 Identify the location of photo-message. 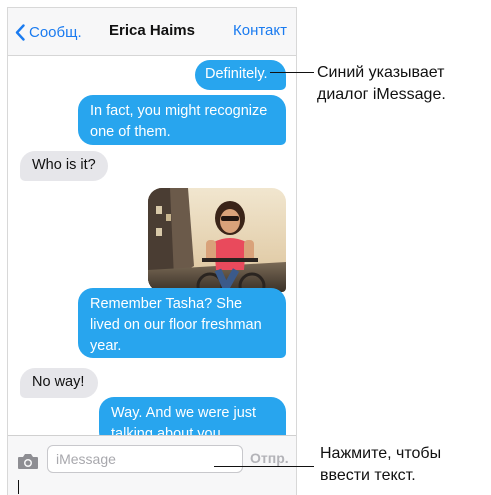
(217, 240).